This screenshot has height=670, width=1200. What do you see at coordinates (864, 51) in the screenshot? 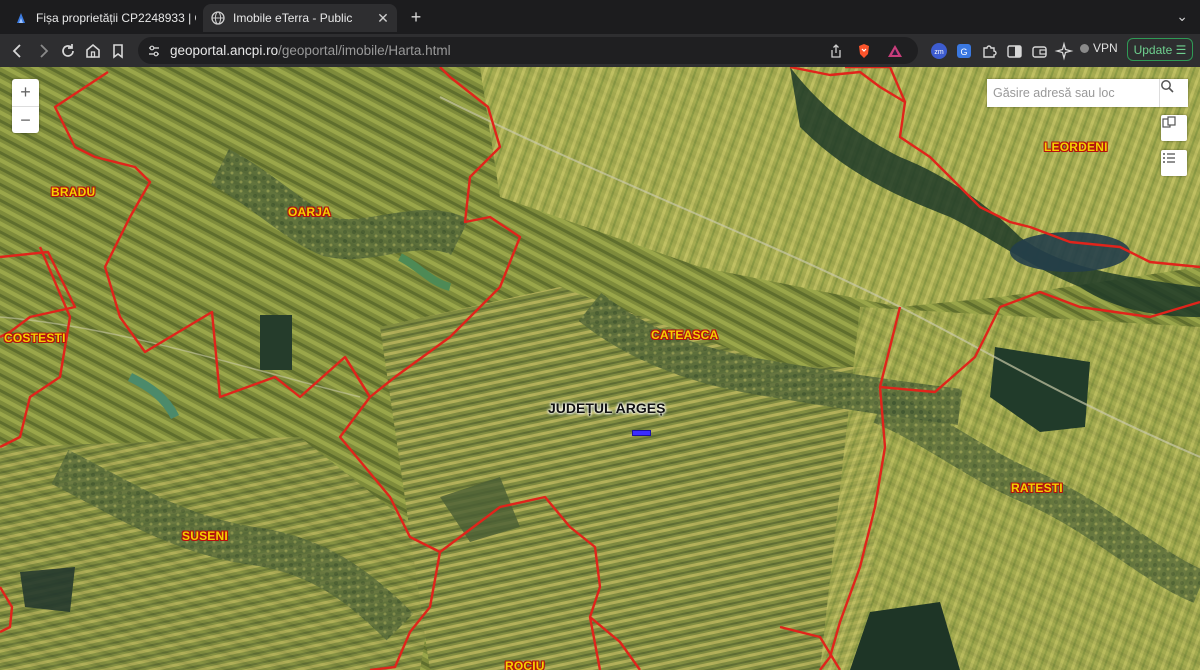
I see `brave-shield-icon` at bounding box center [864, 51].